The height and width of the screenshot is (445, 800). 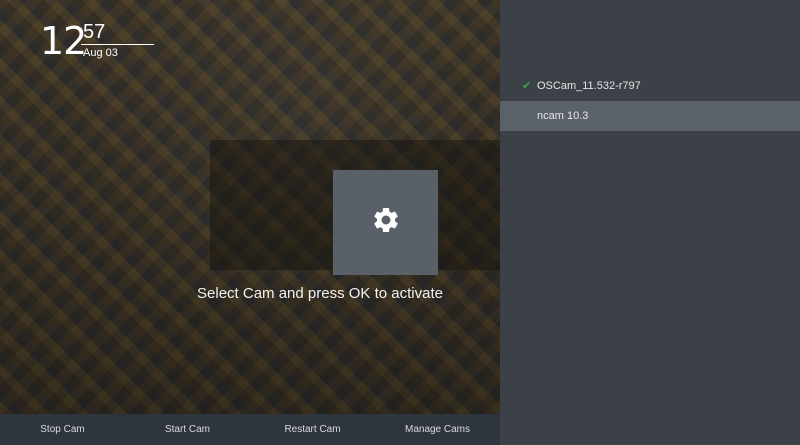 I want to click on cam-list-item-ncam: ncam 10.3, so click(x=650, y=116).